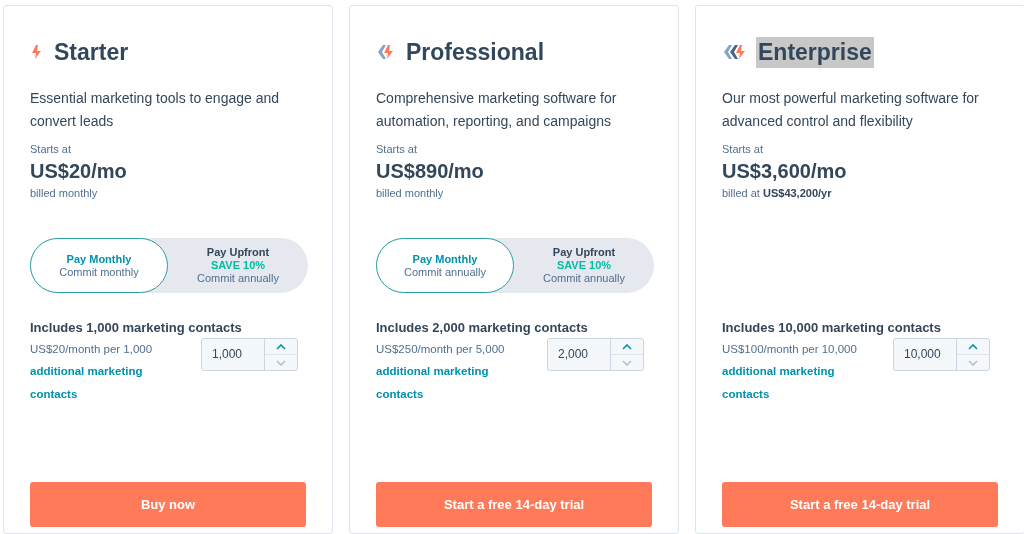 The image size is (1024, 534). Describe the element at coordinates (777, 193) in the screenshot. I see `billing-note: billed at US$43,200/yr` at that location.